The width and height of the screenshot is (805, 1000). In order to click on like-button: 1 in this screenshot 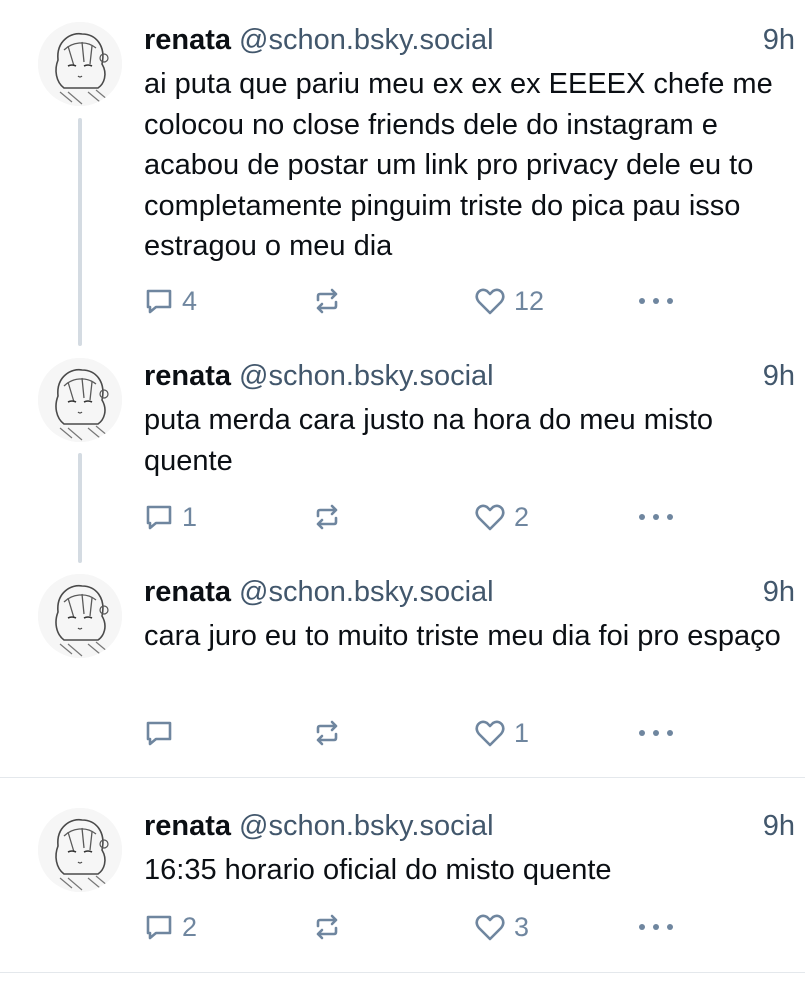, I will do `click(501, 733)`.